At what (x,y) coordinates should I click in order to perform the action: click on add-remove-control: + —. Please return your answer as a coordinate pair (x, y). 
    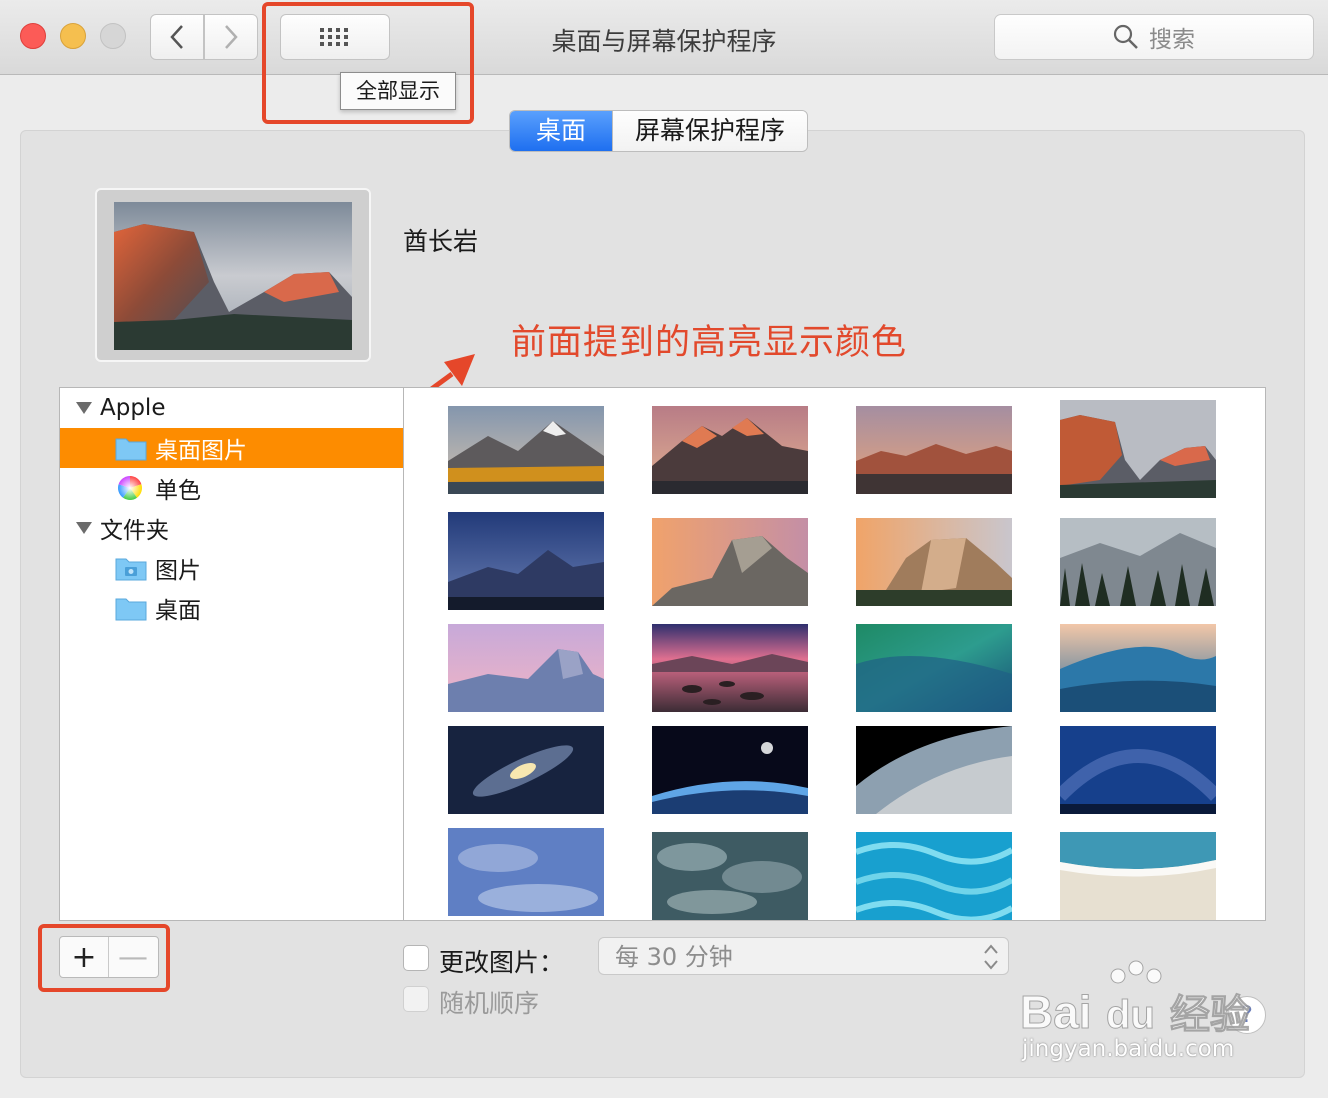
    Looking at the image, I should click on (109, 957).